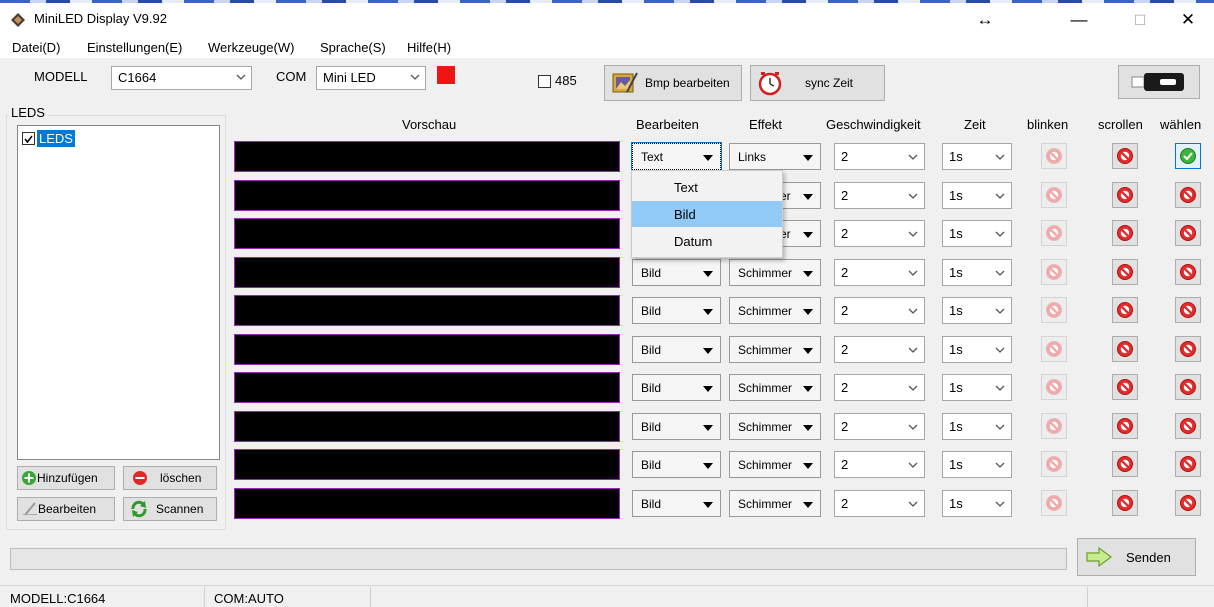 This screenshot has width=1214, height=607. What do you see at coordinates (181, 78) in the screenshot?
I see `model-select: C1664` at bounding box center [181, 78].